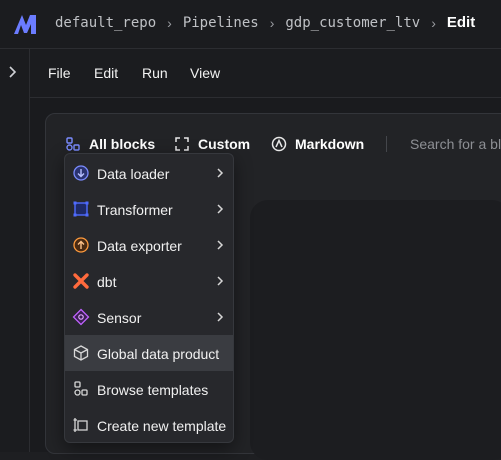 This screenshot has height=460, width=501. What do you see at coordinates (135, 210) in the screenshot?
I see `dropdown-item-label: Transformer` at bounding box center [135, 210].